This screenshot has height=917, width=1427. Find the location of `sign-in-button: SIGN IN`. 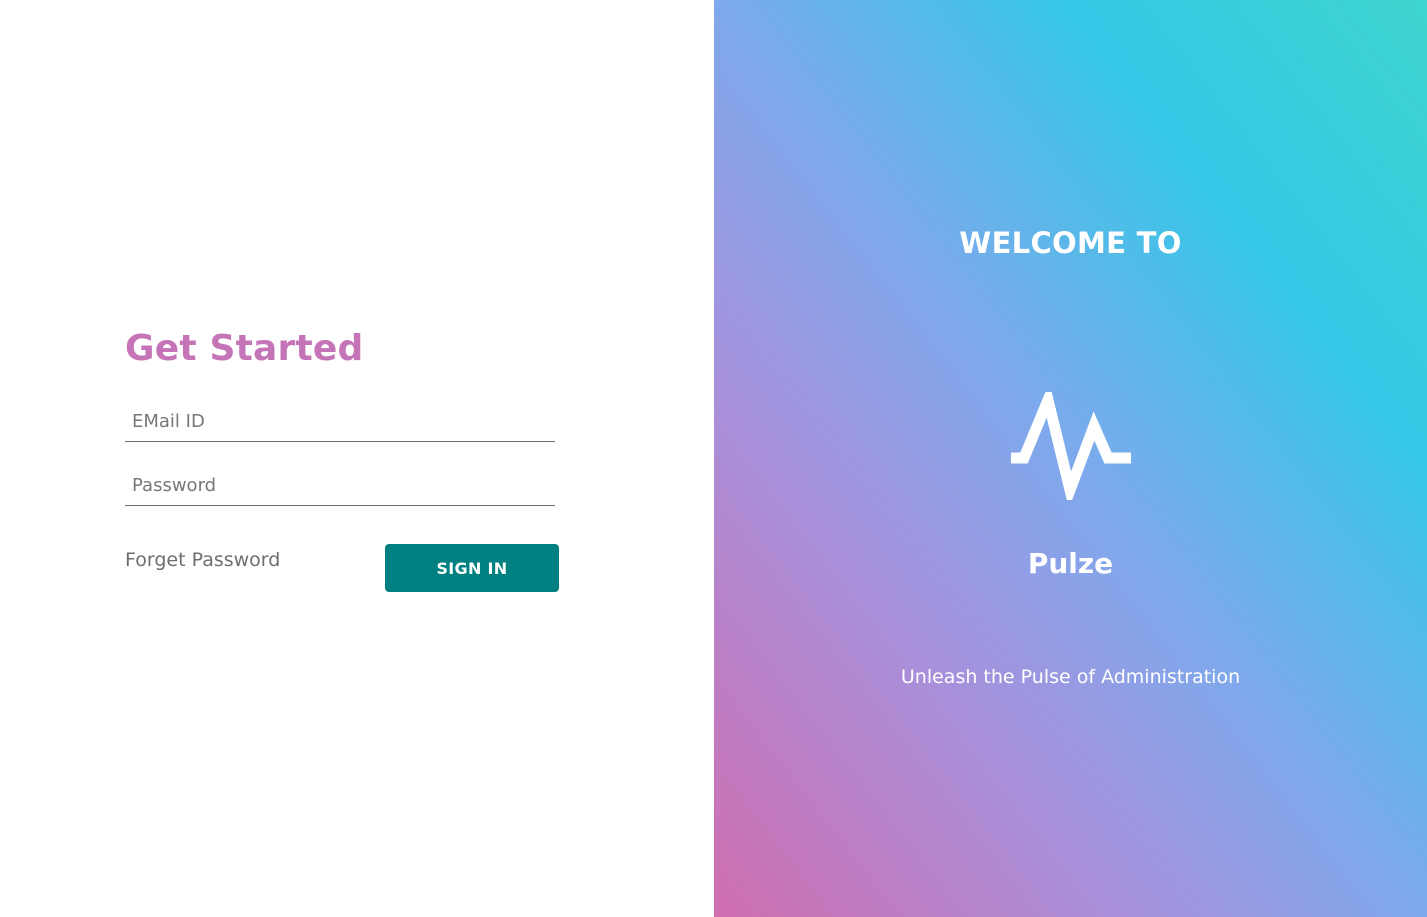

sign-in-button: SIGN IN is located at coordinates (472, 568).